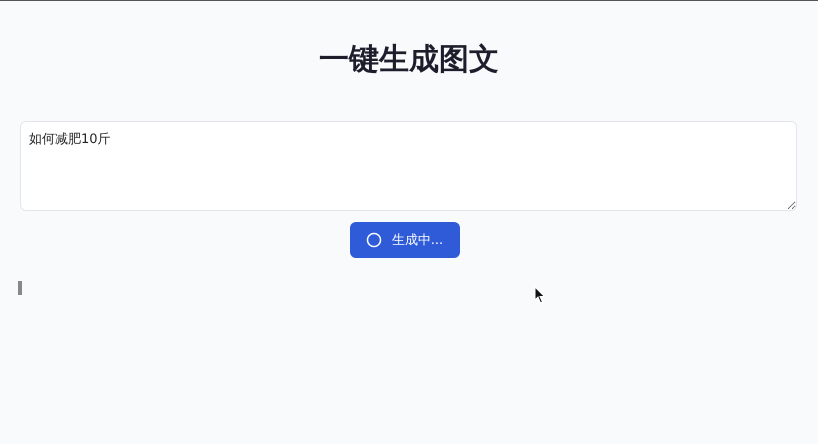 This screenshot has width=818, height=444. What do you see at coordinates (540, 295) in the screenshot?
I see `mouse-pointer-icon` at bounding box center [540, 295].